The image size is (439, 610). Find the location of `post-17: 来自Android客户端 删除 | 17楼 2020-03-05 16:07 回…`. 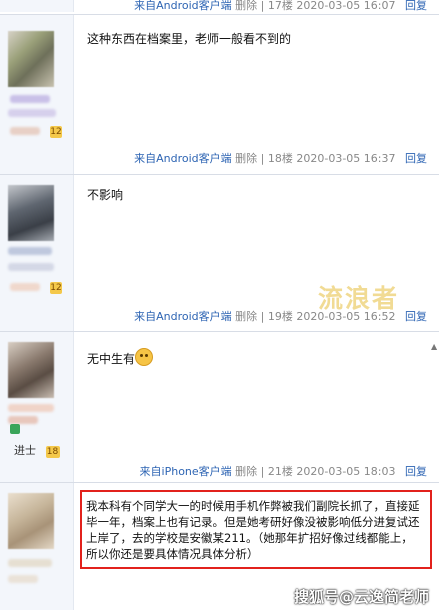

post-17: 来自Android客户端 删除 | 17楼 2020-03-05 16:07 回… is located at coordinates (219, 6).